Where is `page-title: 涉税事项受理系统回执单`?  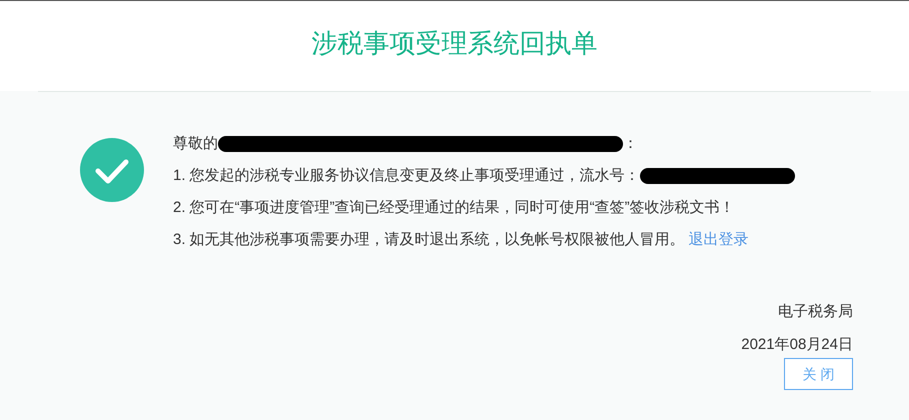 page-title: 涉税事项受理系统回执单 is located at coordinates (455, 44).